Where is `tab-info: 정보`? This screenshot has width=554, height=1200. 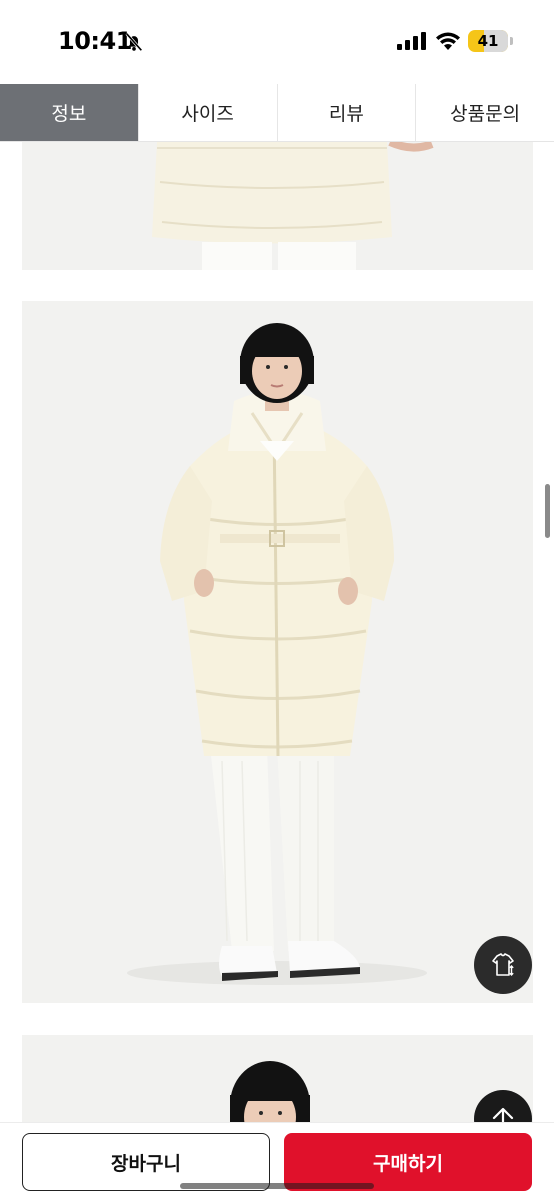 tab-info: 정보 is located at coordinates (69, 112).